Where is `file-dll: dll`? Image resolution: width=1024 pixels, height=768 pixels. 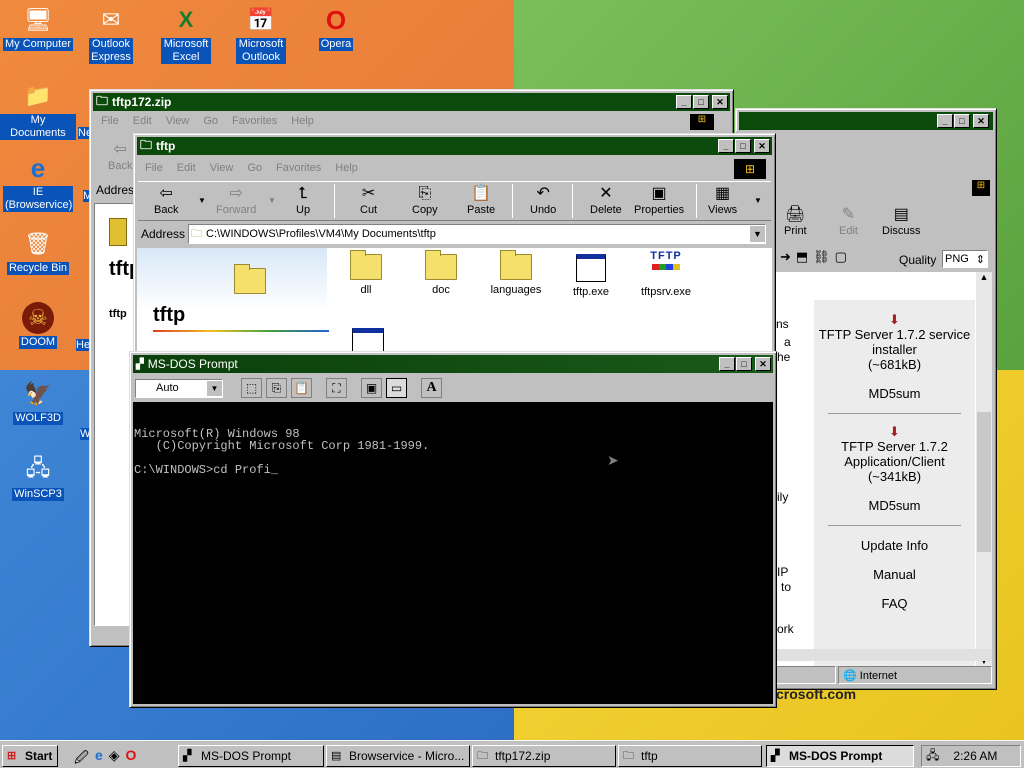
file-dll: dll is located at coordinates (366, 273).